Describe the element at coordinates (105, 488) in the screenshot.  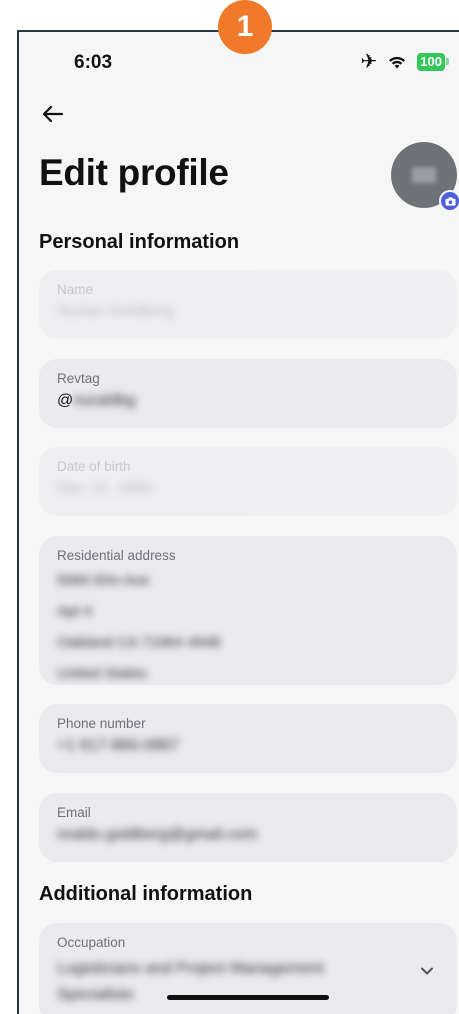
I see `date-of-birth-value: Dec 10, 1990` at that location.